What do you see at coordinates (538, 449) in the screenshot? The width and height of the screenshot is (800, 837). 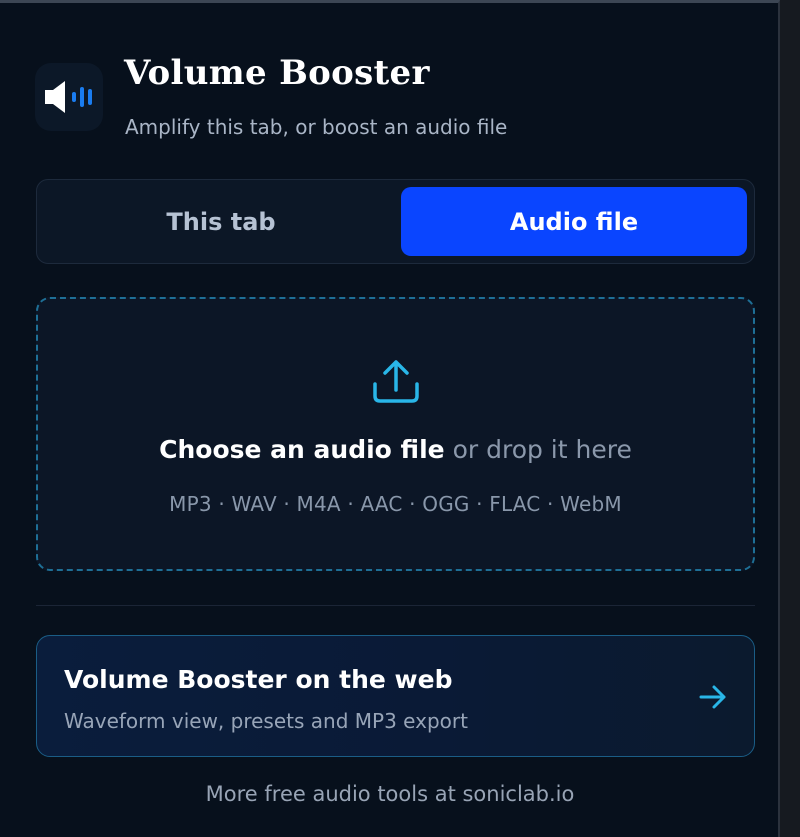 I see `drop-hint: or drop it here` at bounding box center [538, 449].